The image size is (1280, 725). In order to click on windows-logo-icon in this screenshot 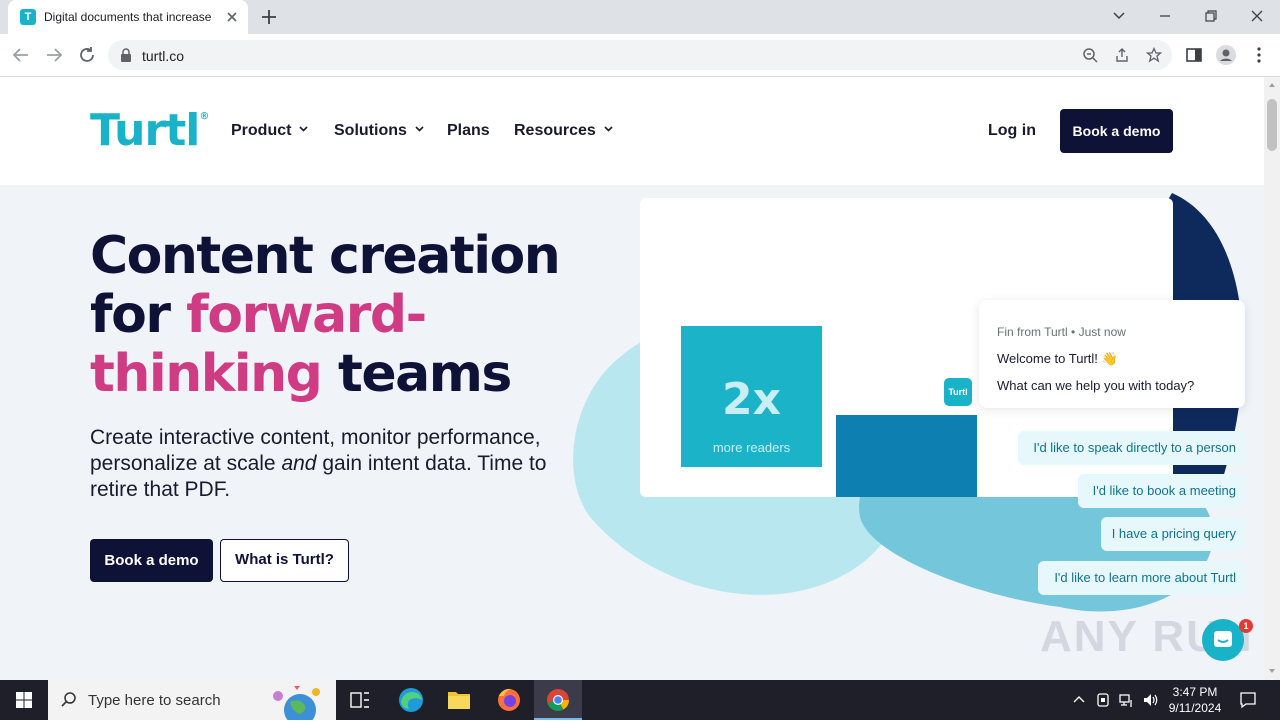, I will do `click(24, 700)`.